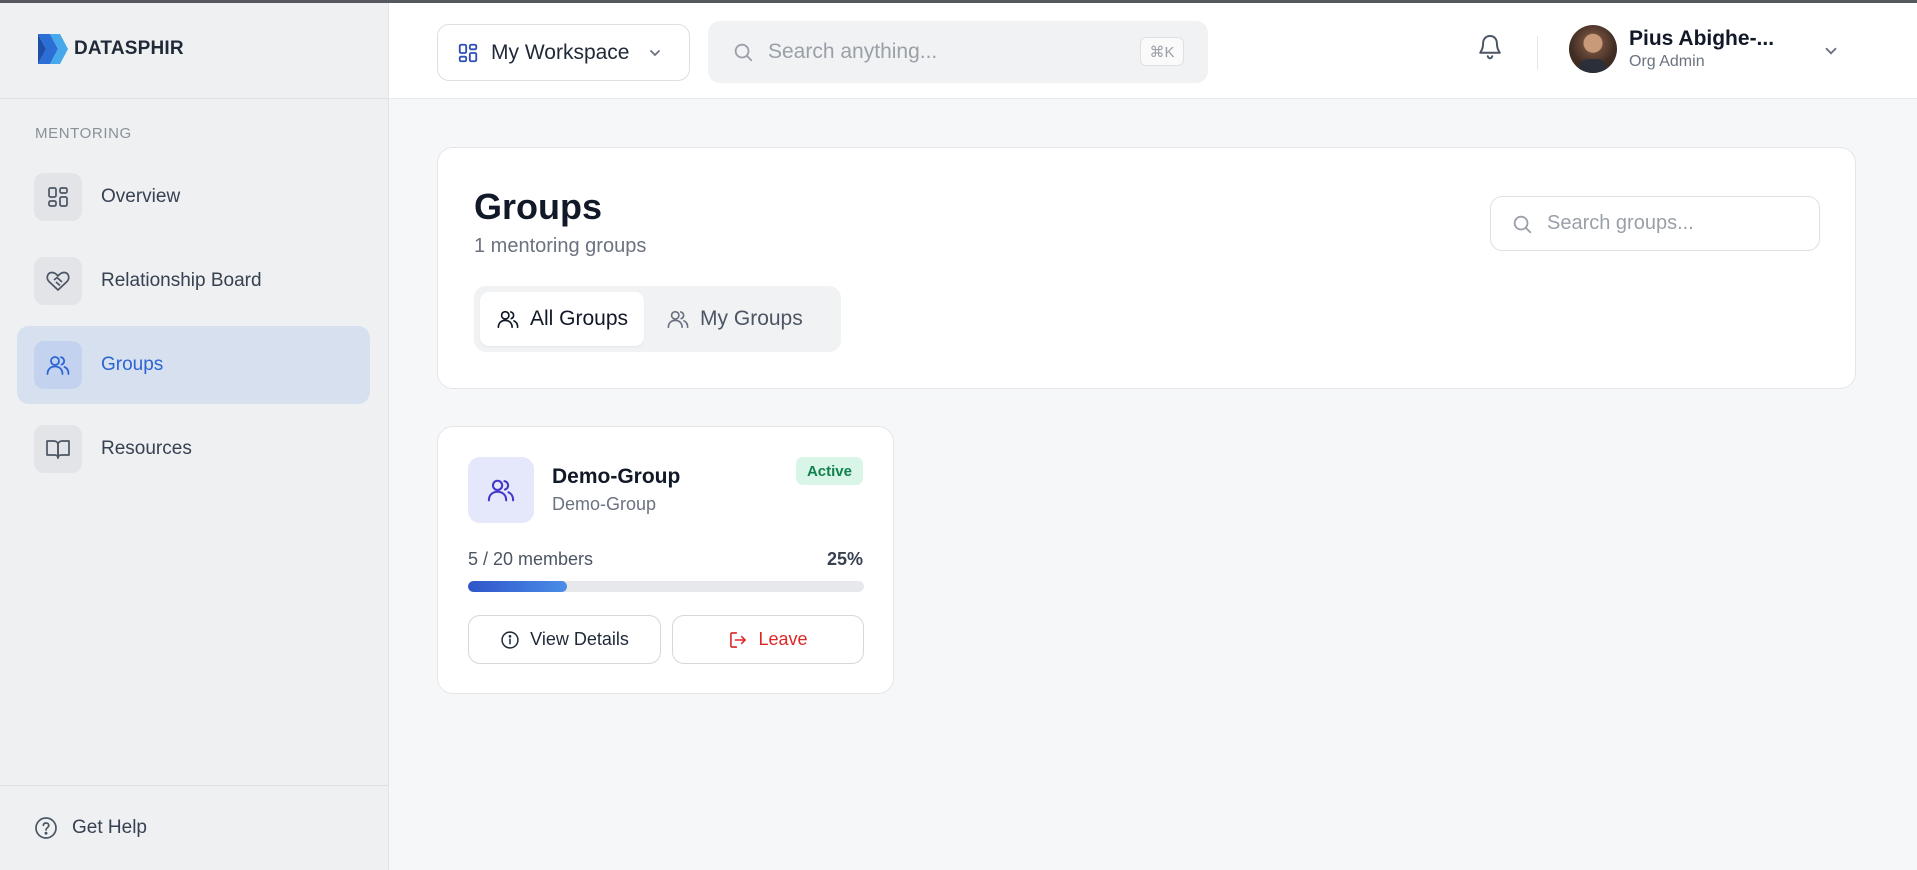  I want to click on view-details-label: View Details, so click(579, 639).